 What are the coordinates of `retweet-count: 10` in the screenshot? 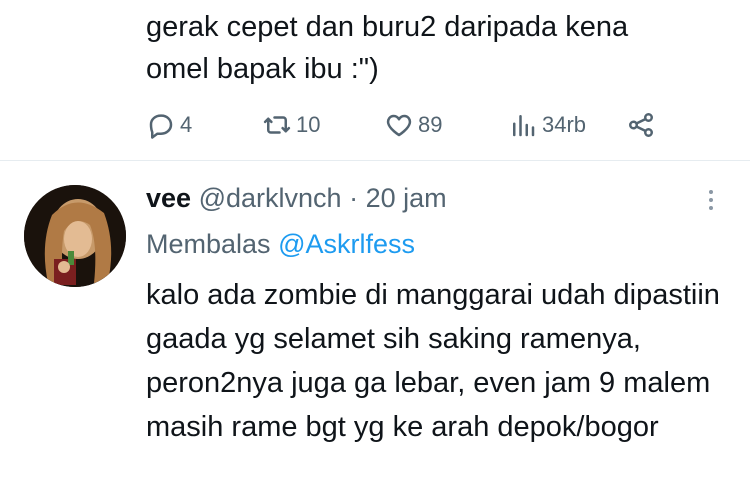 It's located at (308, 124).